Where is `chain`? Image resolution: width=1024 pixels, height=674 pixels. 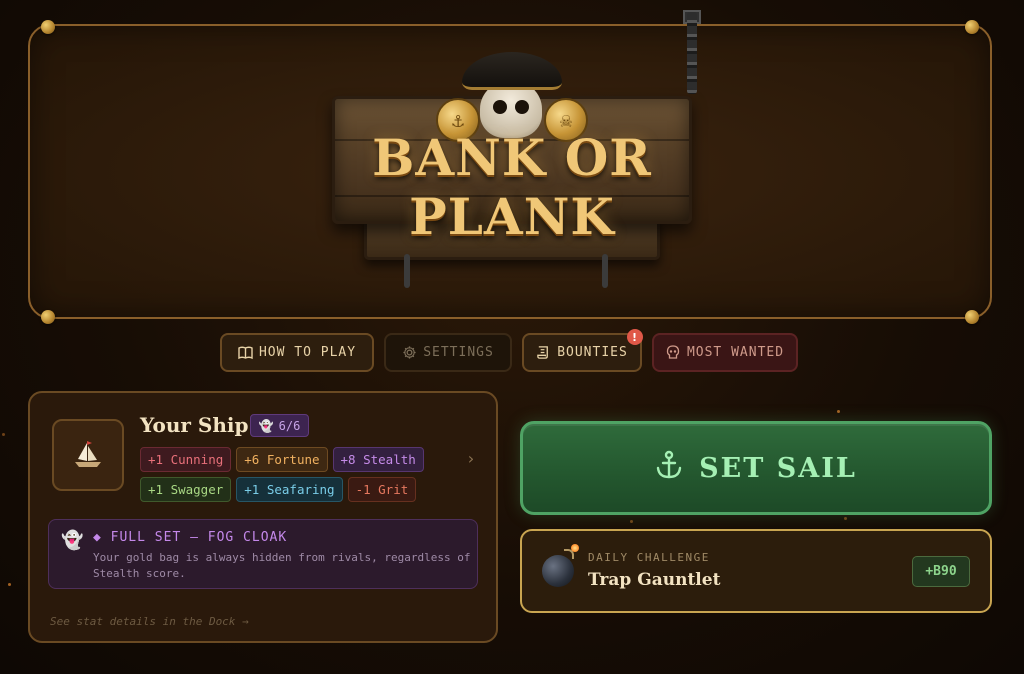 chain is located at coordinates (692, 53).